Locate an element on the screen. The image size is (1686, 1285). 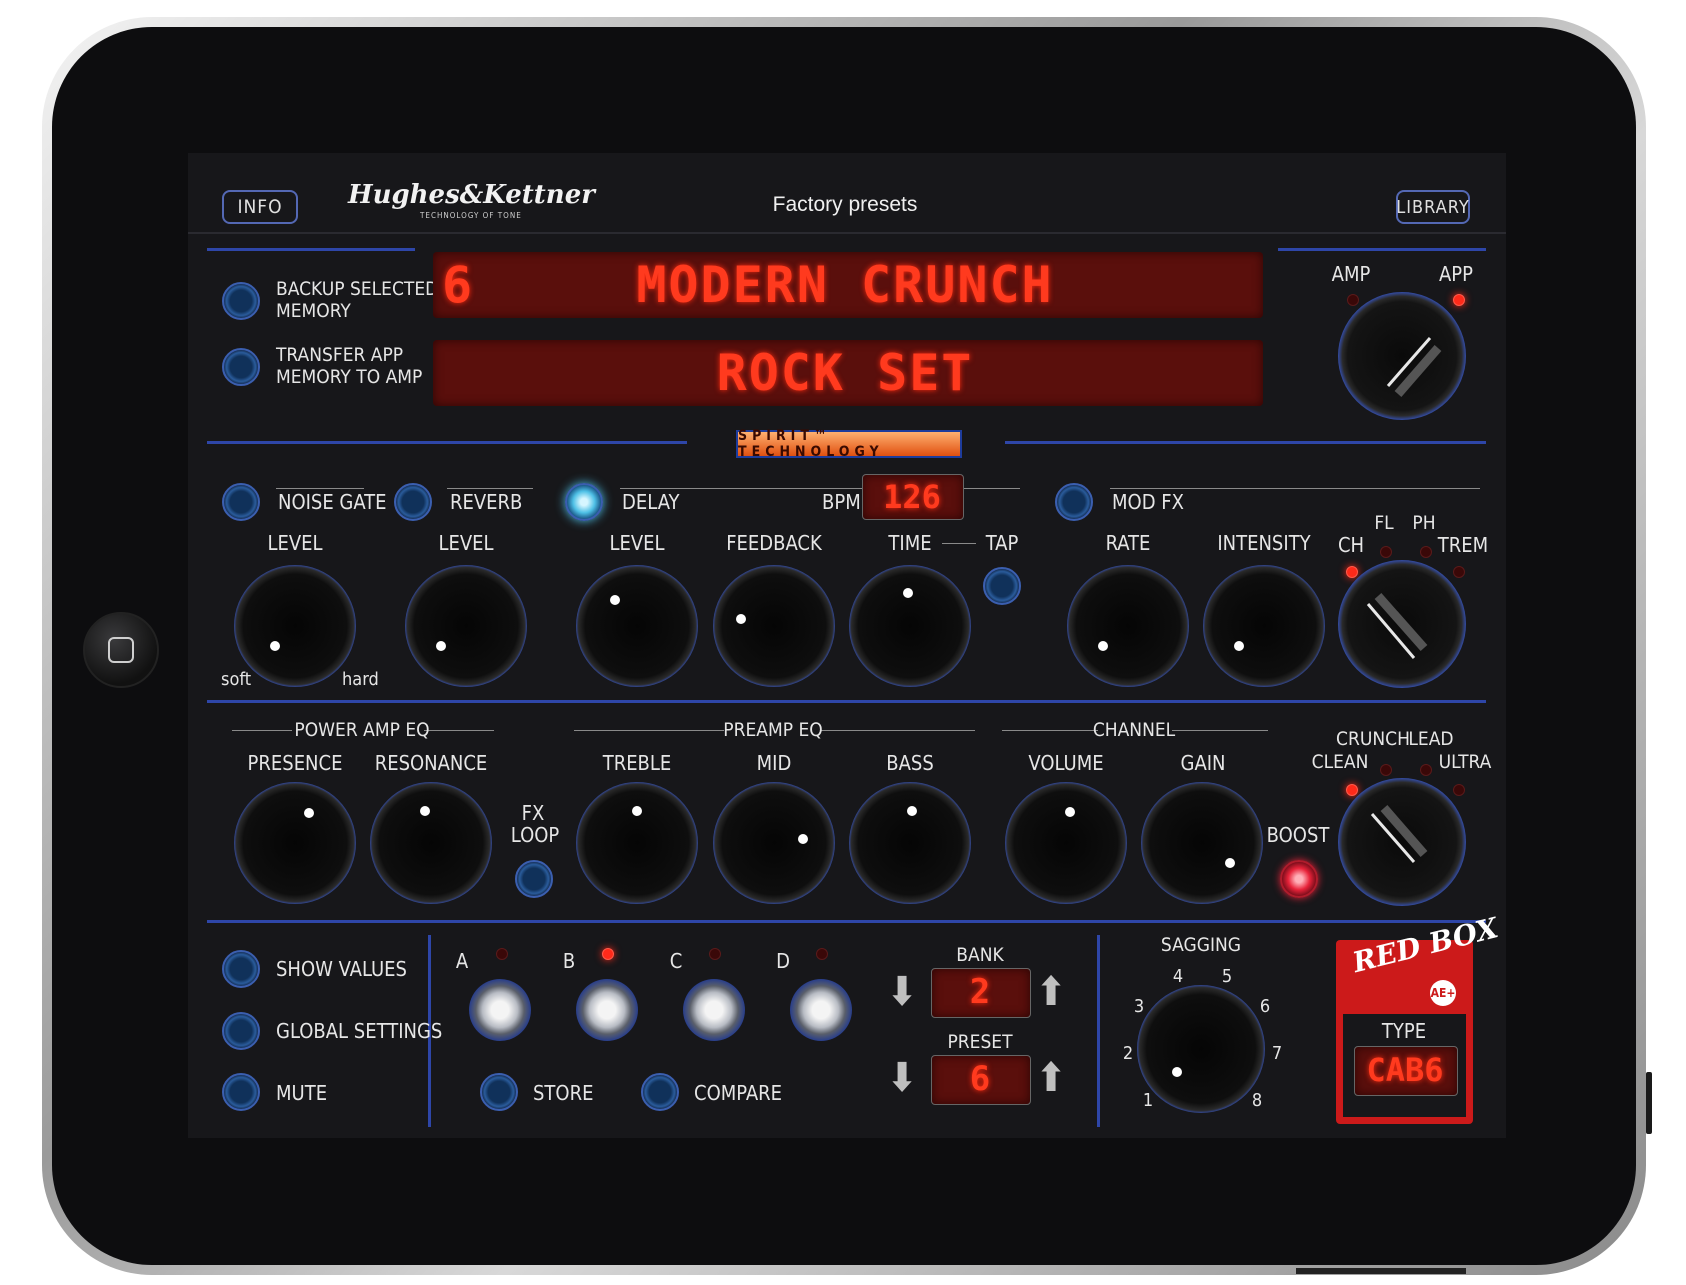
preset-up-arrow-icon: ⬆ is located at coordinates (1051, 1078).